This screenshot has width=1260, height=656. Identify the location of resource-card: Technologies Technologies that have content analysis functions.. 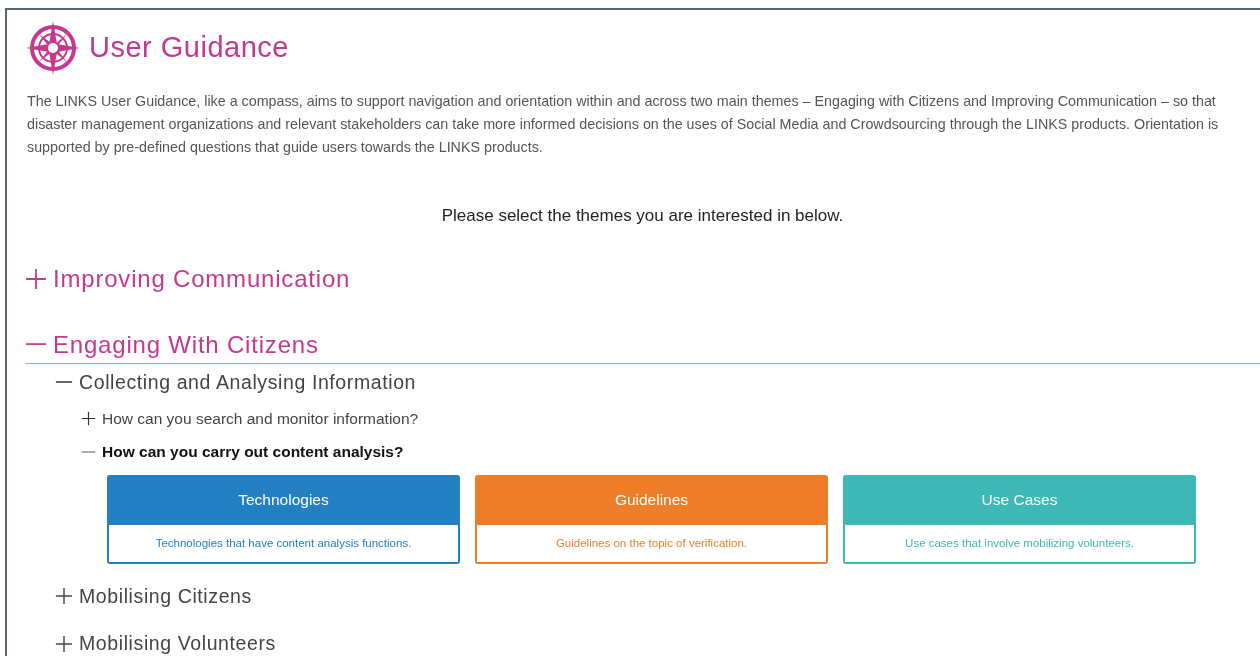
(283, 519).